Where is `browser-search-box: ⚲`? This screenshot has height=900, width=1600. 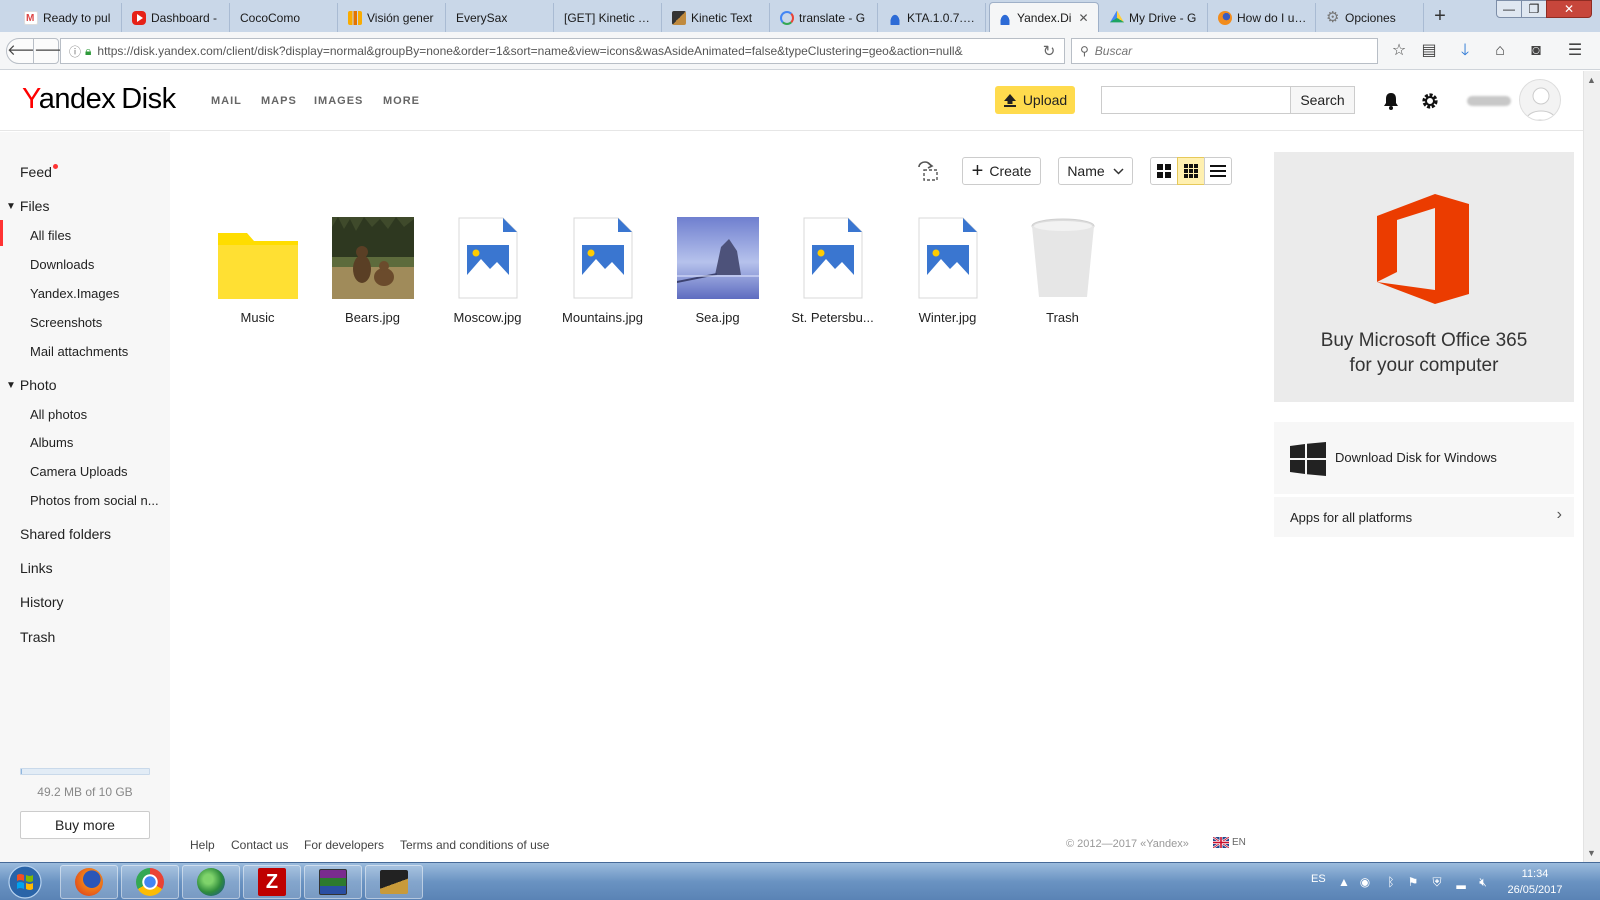
browser-search-box: ⚲ is located at coordinates (1224, 51).